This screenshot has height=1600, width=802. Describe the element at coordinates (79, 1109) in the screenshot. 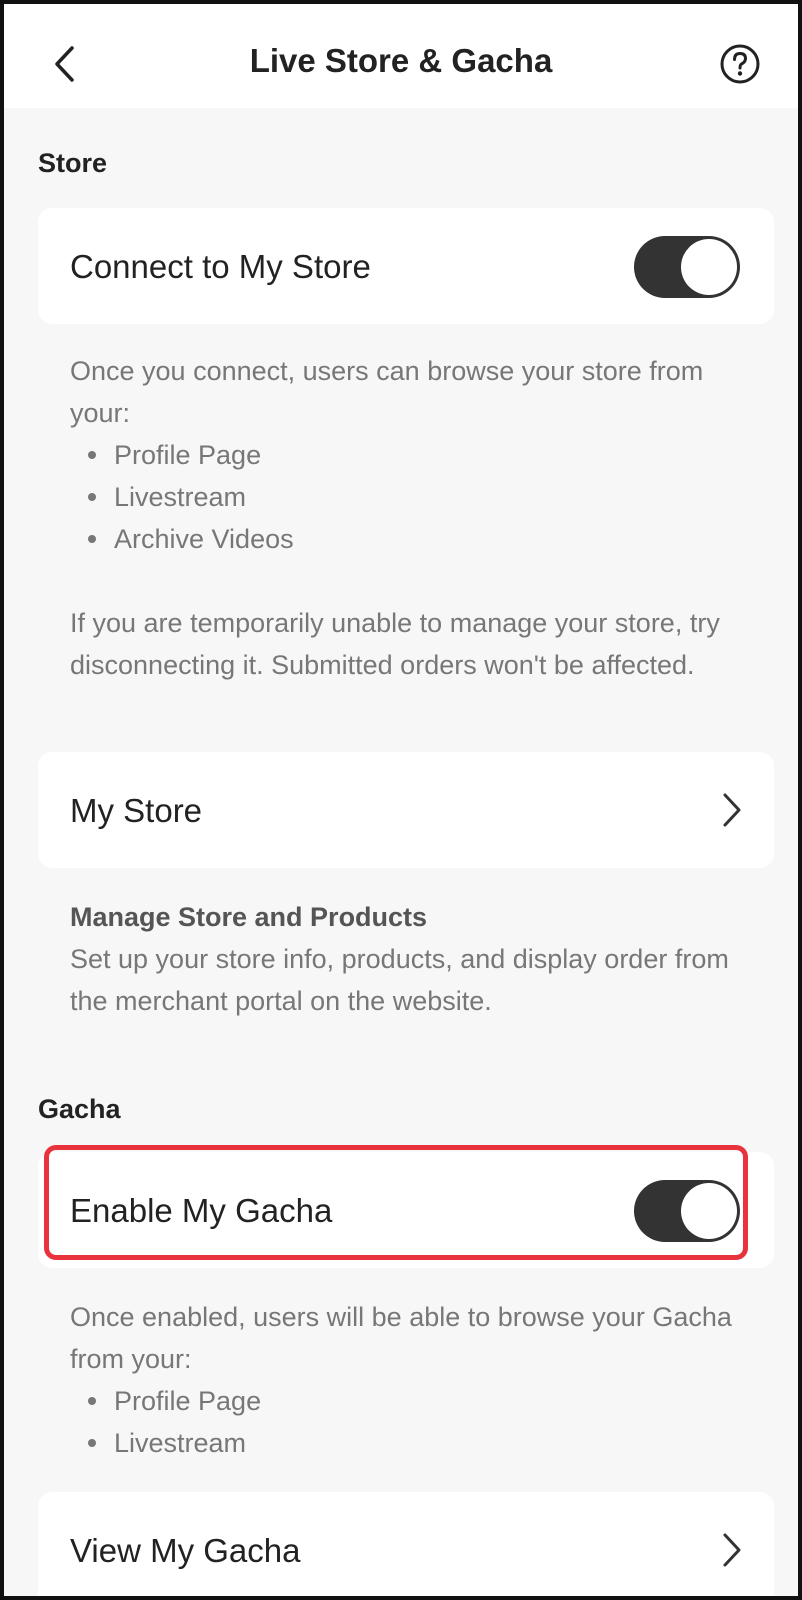

I see `section-label-gacha: Gacha` at that location.